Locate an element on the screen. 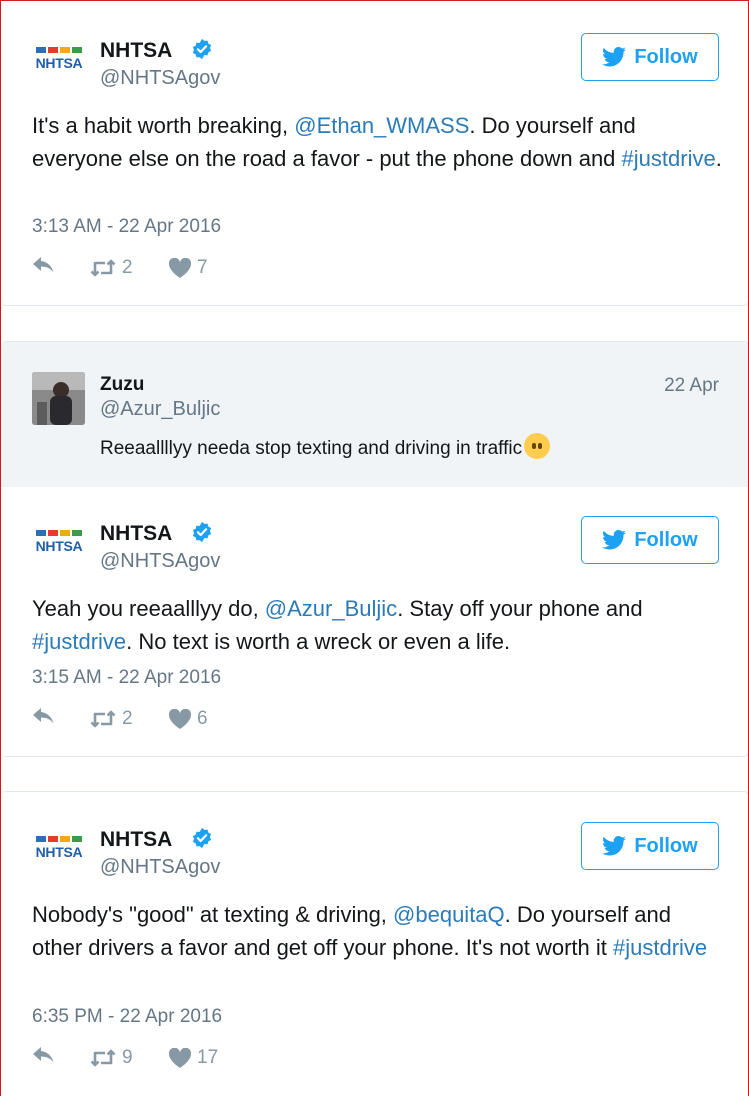  quoted-author-handle: @Azur_Buljic is located at coordinates (160, 409).